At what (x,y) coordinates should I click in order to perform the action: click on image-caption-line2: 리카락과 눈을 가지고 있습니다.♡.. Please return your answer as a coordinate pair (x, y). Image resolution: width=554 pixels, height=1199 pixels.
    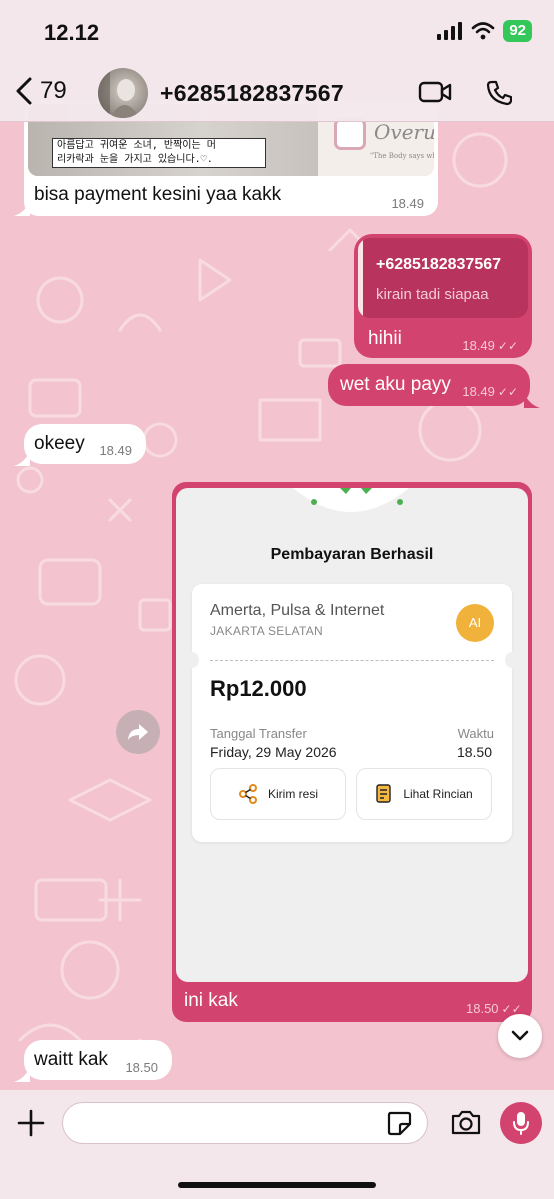
    Looking at the image, I should click on (135, 159).